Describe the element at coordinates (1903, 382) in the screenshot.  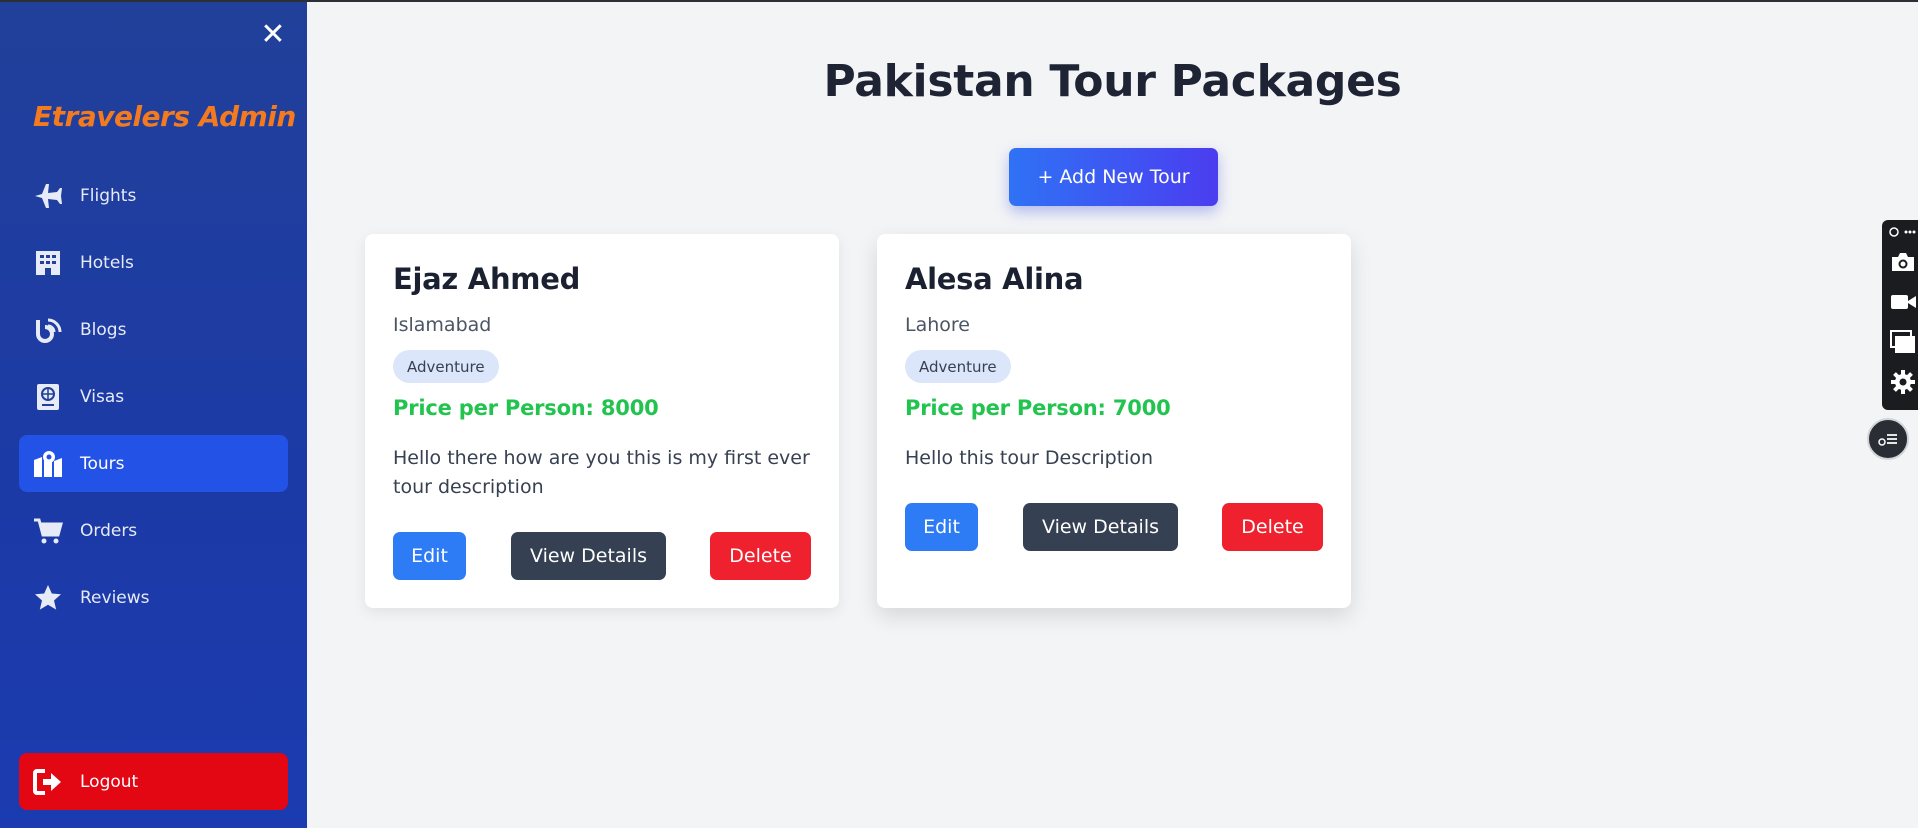
I see `gear-icon` at that location.